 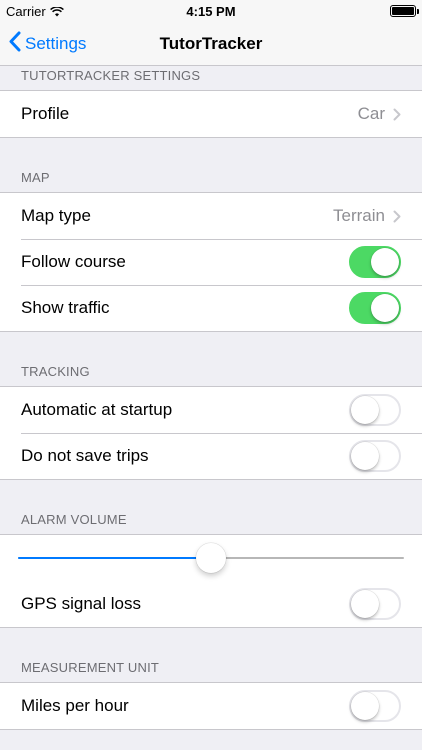 I want to click on volume-slider-fill, so click(x=114, y=558).